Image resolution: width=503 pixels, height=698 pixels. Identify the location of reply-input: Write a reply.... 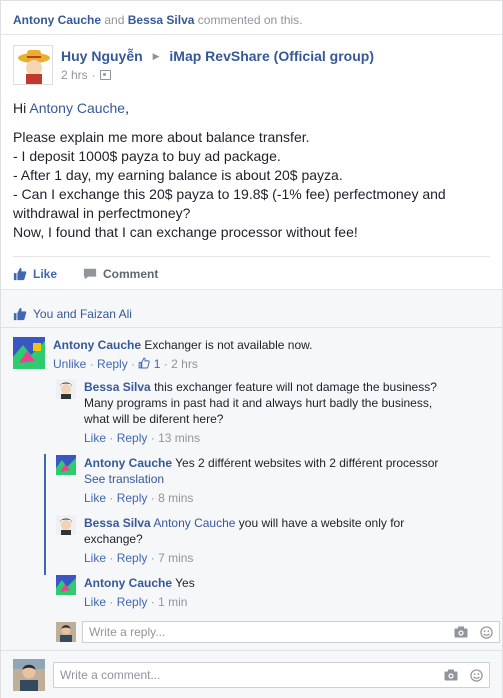
(291, 632).